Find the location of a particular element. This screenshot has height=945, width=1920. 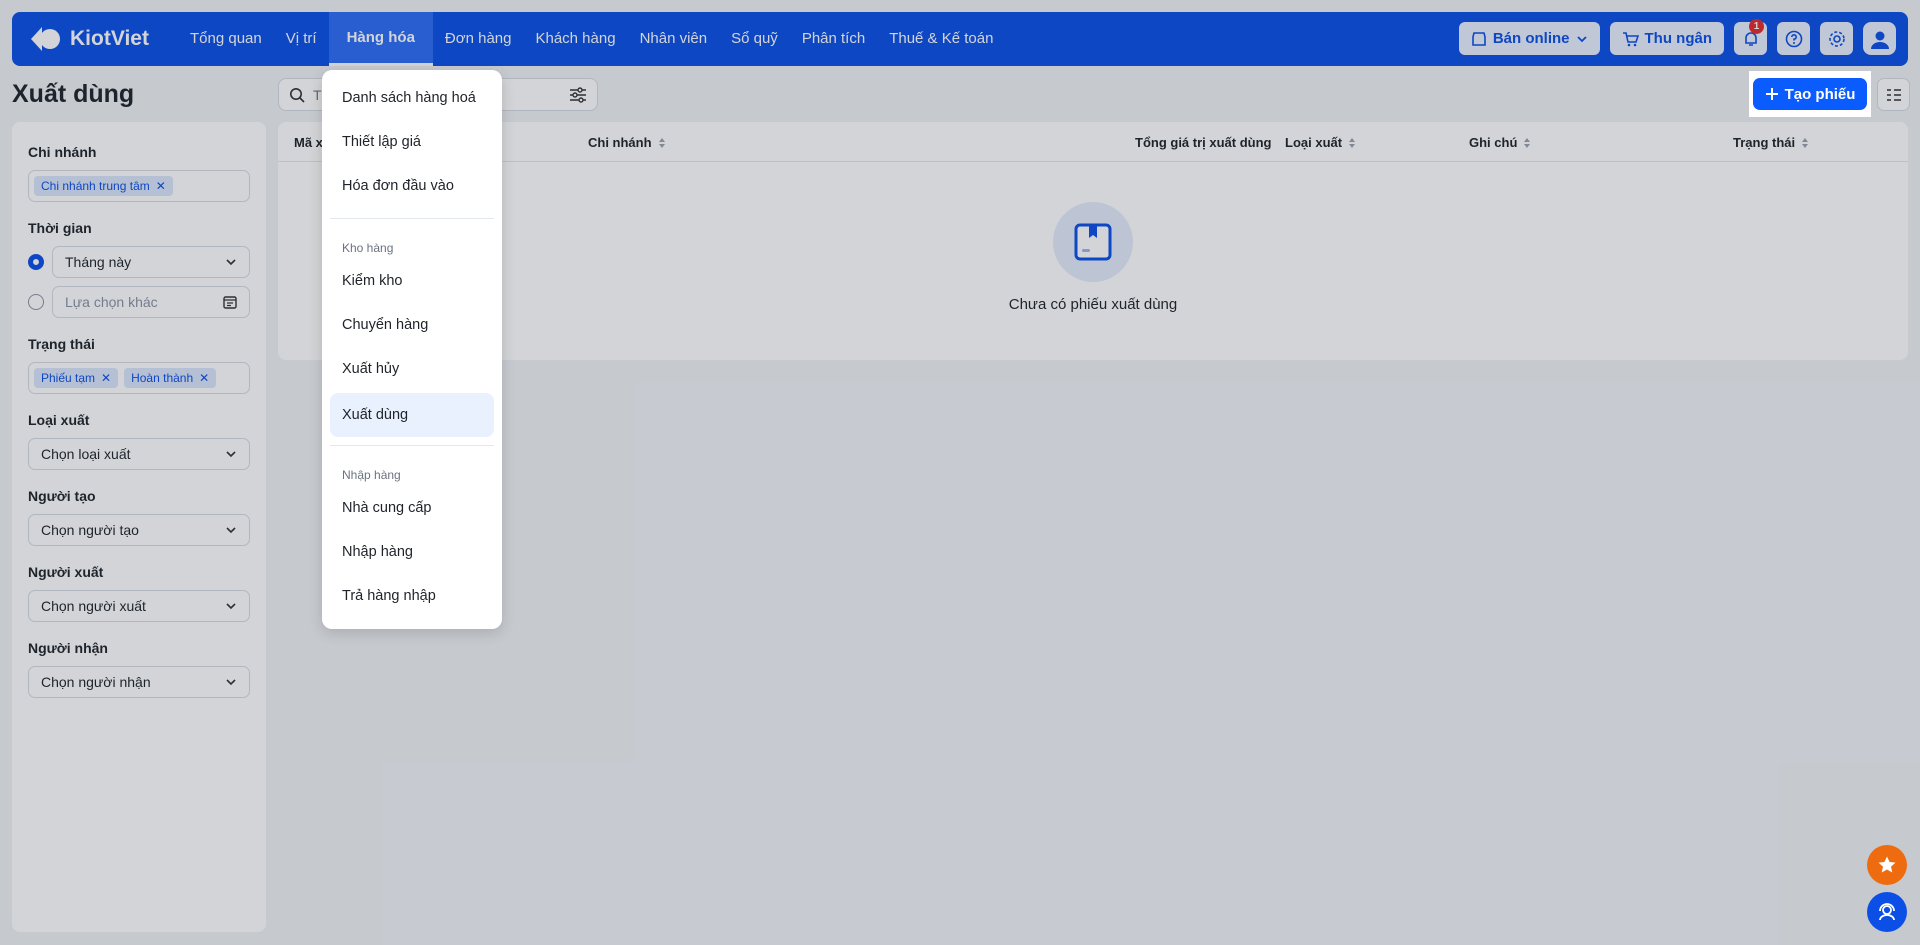

star-icon is located at coordinates (1887, 864).